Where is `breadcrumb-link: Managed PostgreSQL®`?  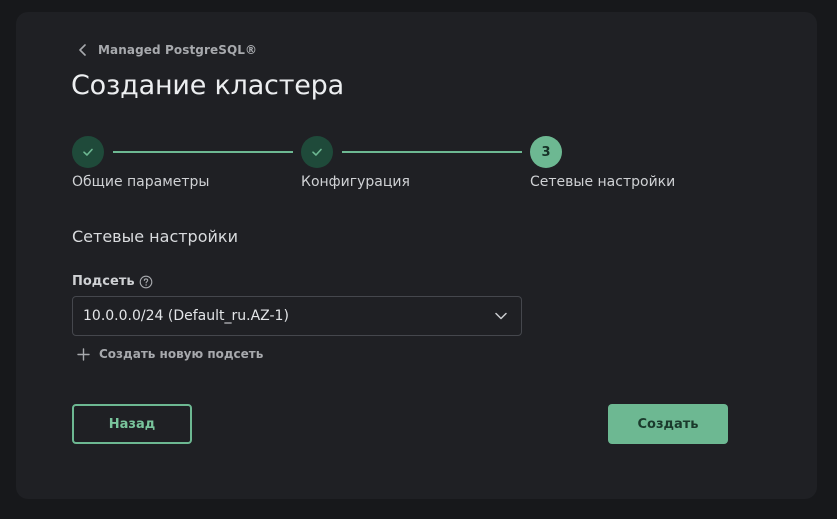 breadcrumb-link: Managed PostgreSQL® is located at coordinates (177, 50).